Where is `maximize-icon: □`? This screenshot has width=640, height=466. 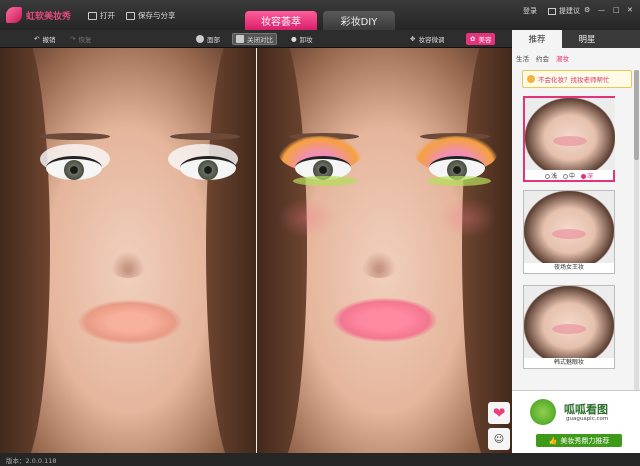
maximize-icon: □ is located at coordinates (616, 10).